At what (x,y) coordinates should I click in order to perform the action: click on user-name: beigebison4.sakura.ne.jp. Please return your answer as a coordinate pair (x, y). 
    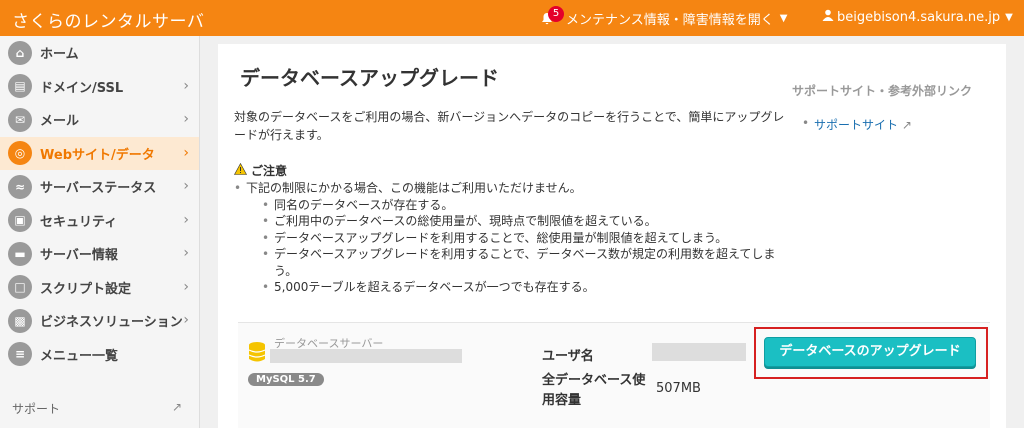
    Looking at the image, I should click on (919, 17).